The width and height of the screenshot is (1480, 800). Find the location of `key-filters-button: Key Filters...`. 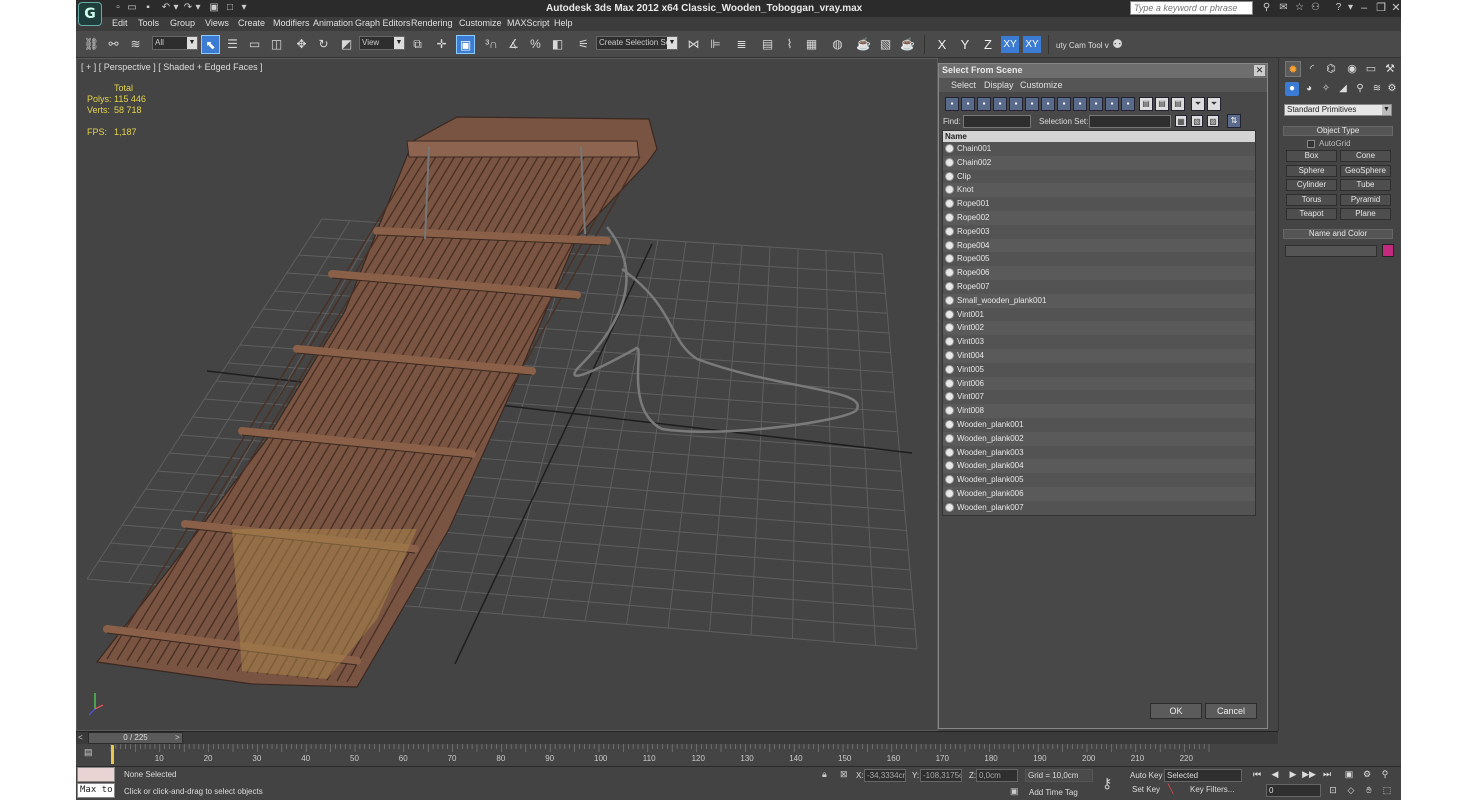

key-filters-button: Key Filters... is located at coordinates (1212, 789).